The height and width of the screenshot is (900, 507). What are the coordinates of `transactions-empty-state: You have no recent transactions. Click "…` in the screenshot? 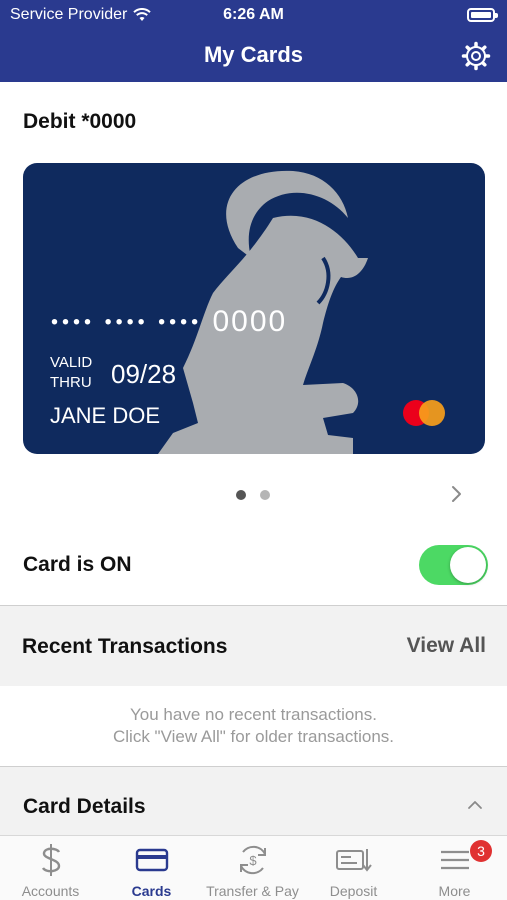 It's located at (253, 726).